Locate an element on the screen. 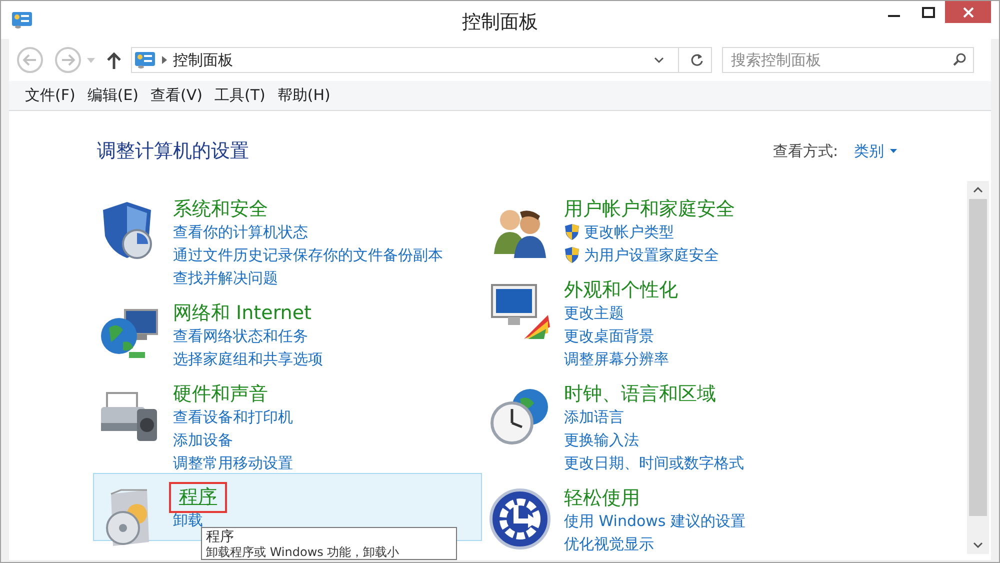 This screenshot has width=1000, height=563. category-link: 调整常用移动设置 is located at coordinates (233, 463).